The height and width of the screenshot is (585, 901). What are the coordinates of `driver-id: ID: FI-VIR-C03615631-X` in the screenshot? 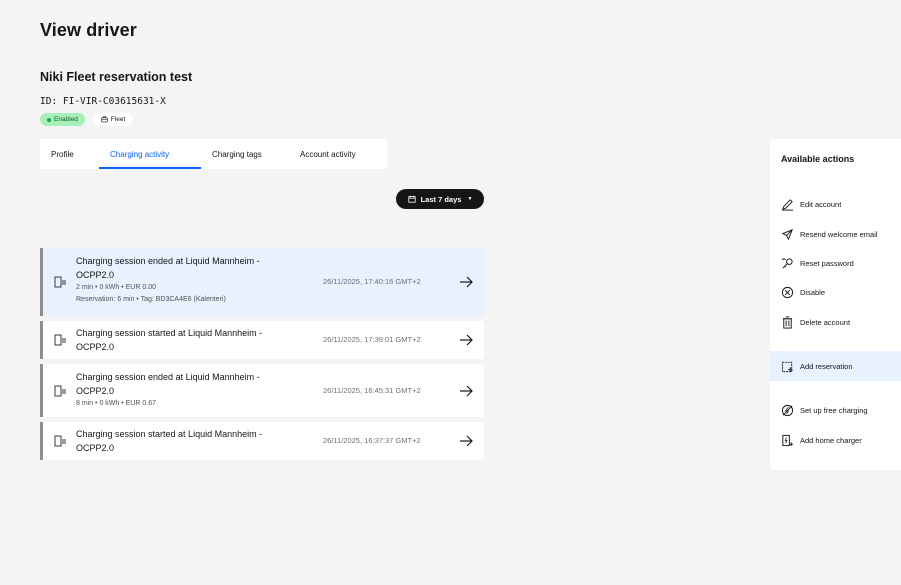 It's located at (103, 101).